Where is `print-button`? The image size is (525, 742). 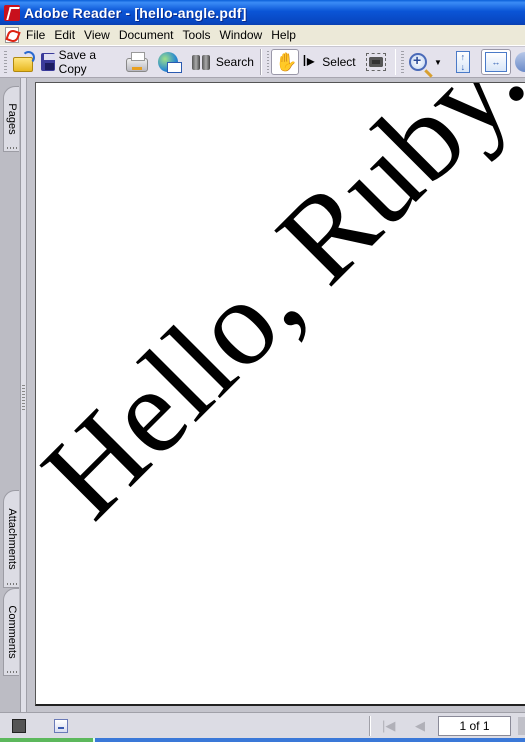 print-button is located at coordinates (137, 62).